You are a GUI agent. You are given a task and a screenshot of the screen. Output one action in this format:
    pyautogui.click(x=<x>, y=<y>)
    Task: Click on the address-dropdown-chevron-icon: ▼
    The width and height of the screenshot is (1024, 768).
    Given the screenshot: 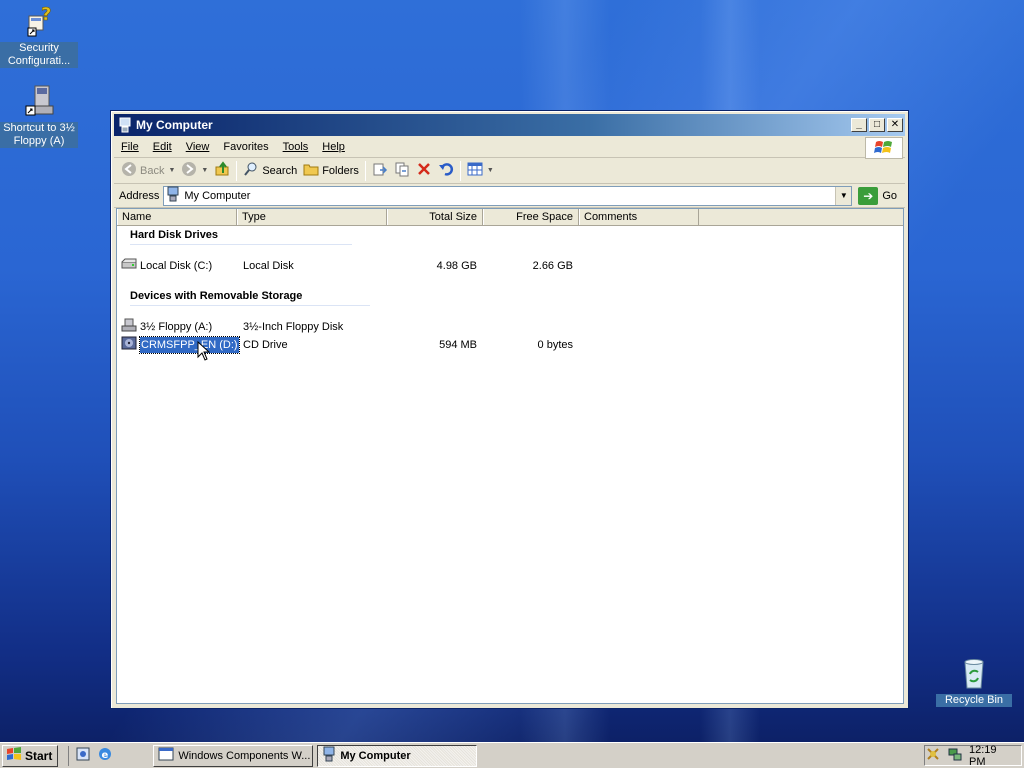 What is the action you would take?
    pyautogui.click(x=843, y=195)
    